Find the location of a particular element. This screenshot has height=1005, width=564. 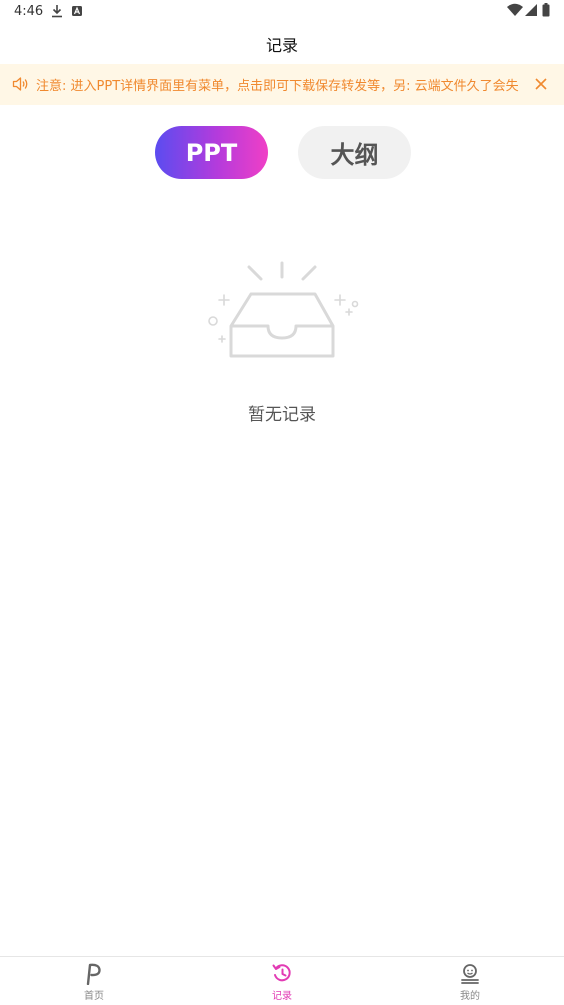

nav-label-home: 首页 is located at coordinates (94, 996).